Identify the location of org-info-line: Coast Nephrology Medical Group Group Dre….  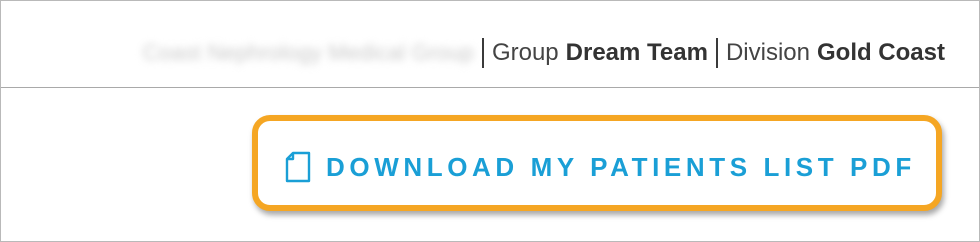
(544, 53).